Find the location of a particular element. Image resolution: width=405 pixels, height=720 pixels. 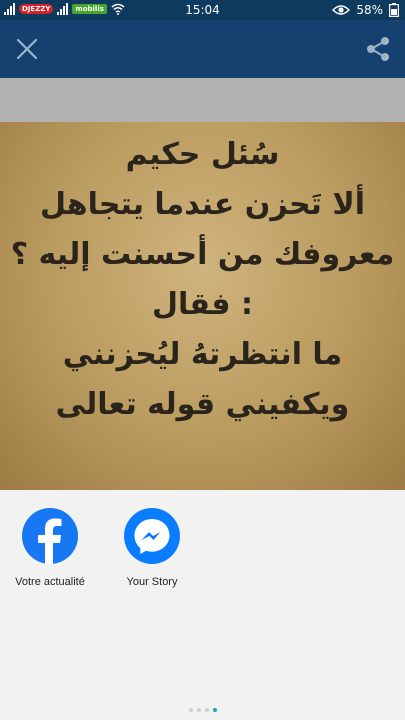

share-target-messenger: Your Story is located at coordinates (152, 548).